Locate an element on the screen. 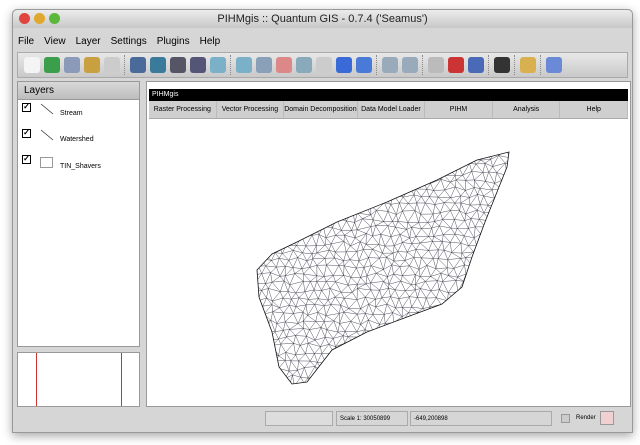  zoom-button is located at coordinates (54, 18).